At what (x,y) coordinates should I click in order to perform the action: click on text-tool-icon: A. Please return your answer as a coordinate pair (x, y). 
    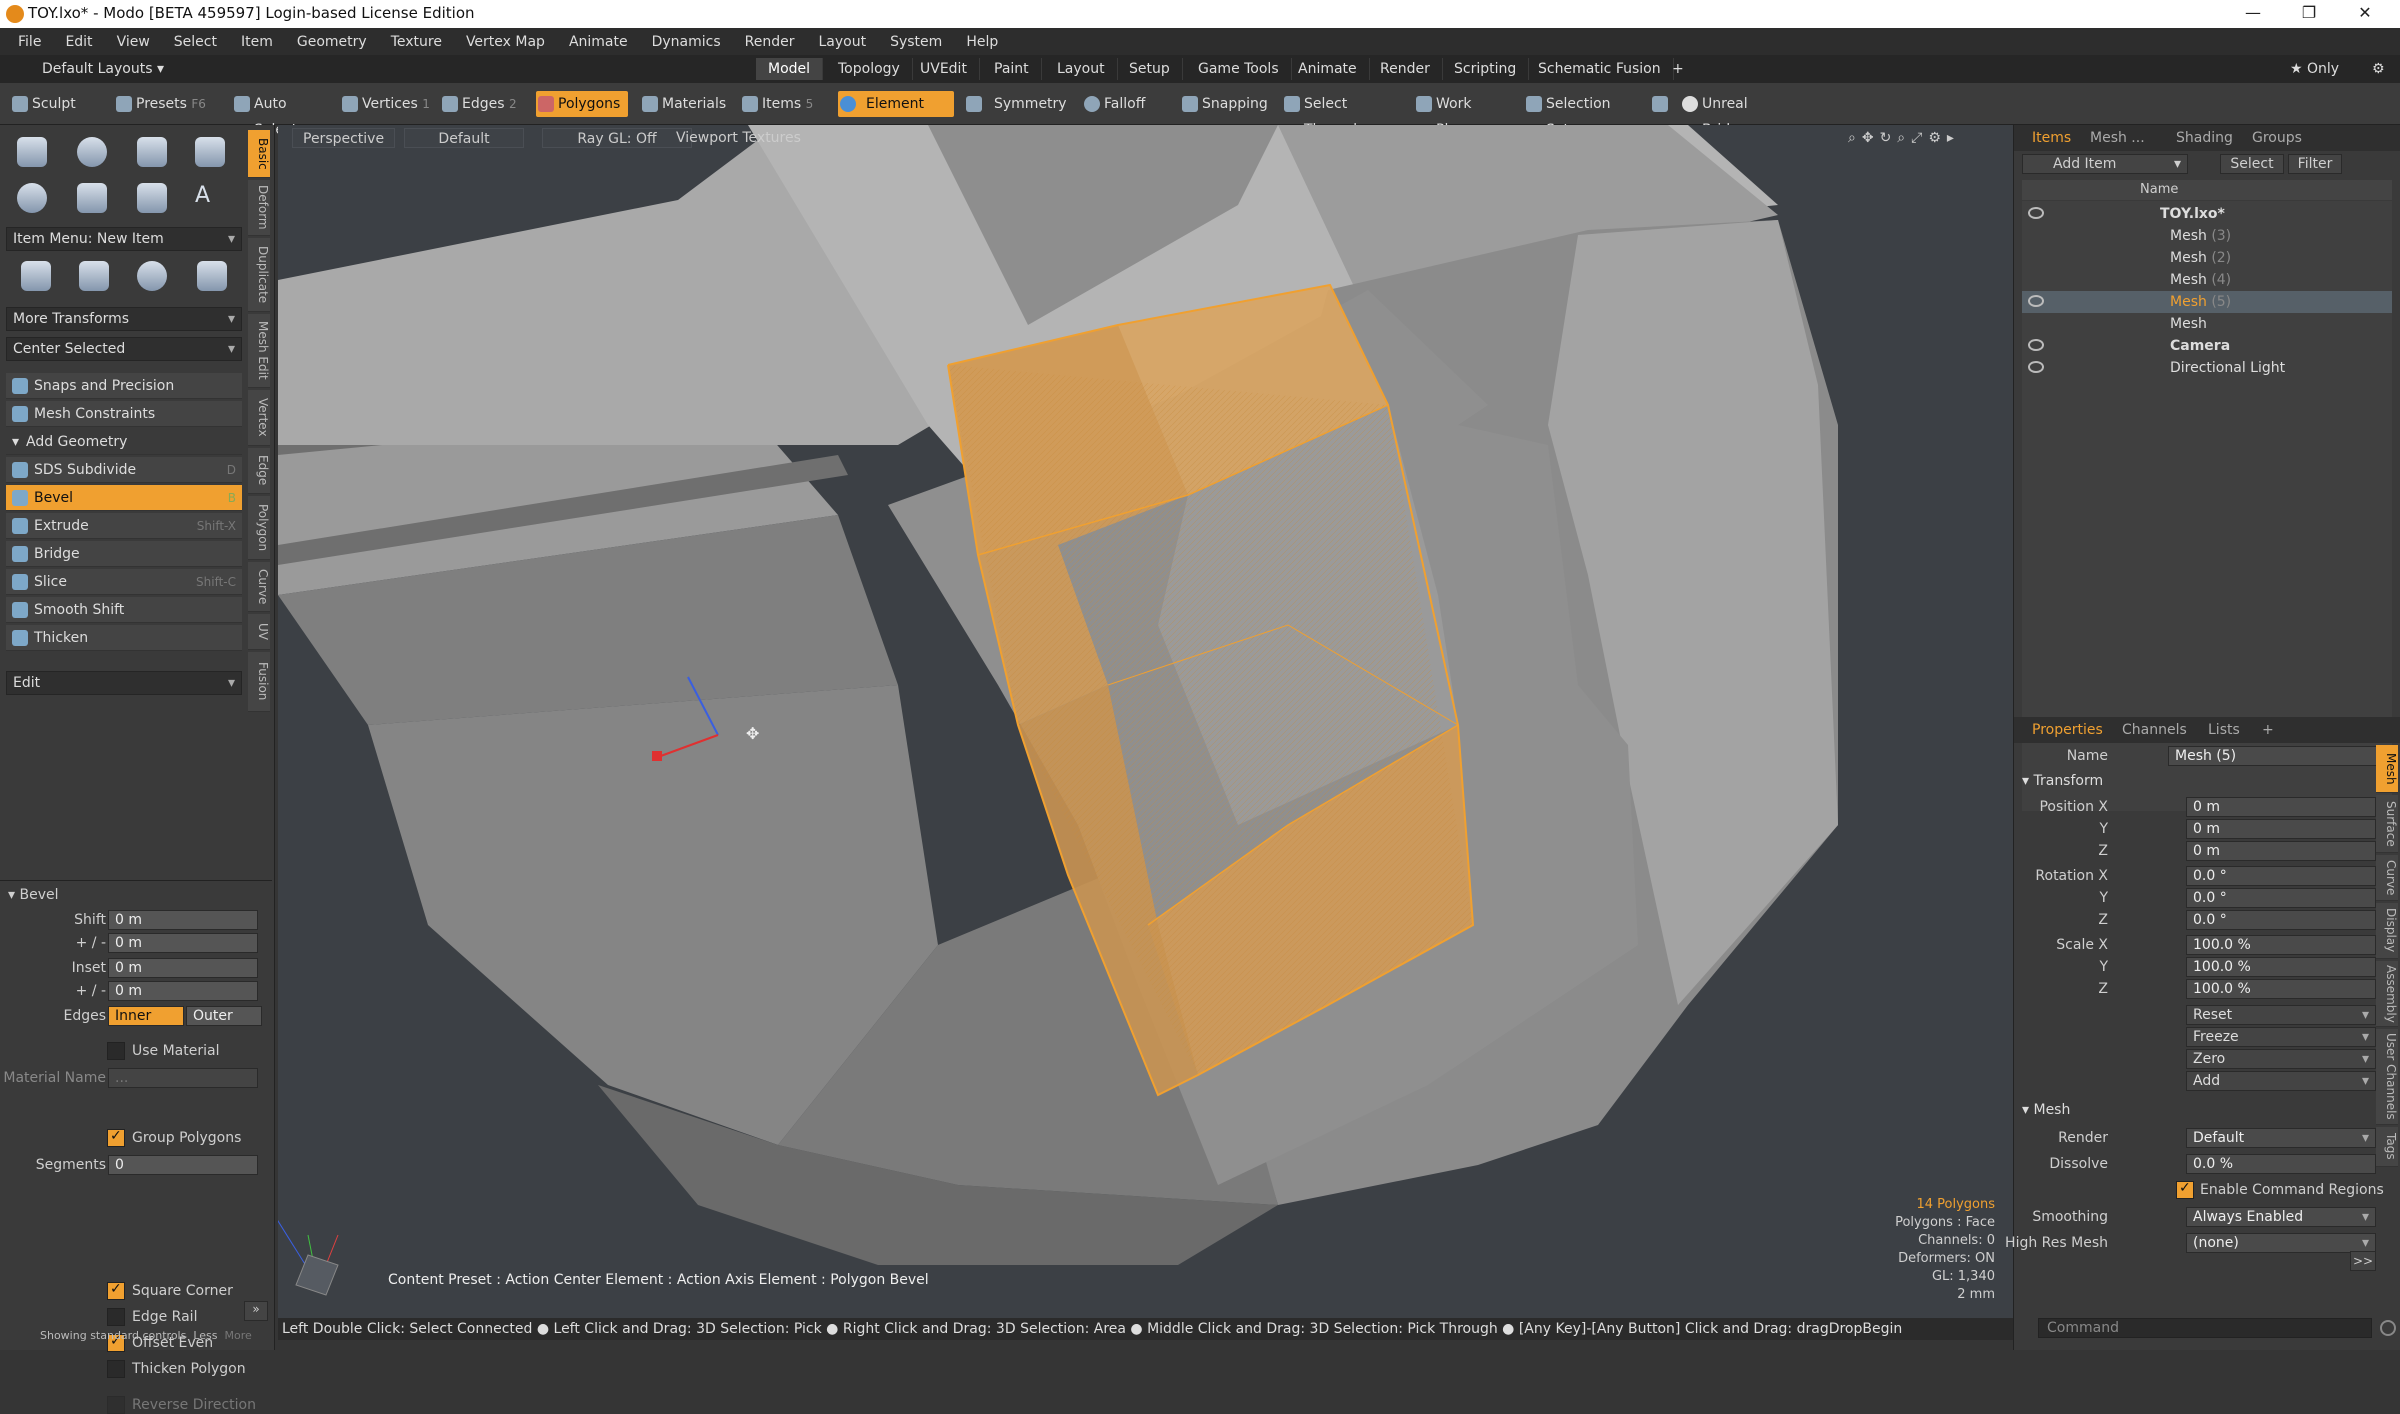
    Looking at the image, I should click on (210, 198).